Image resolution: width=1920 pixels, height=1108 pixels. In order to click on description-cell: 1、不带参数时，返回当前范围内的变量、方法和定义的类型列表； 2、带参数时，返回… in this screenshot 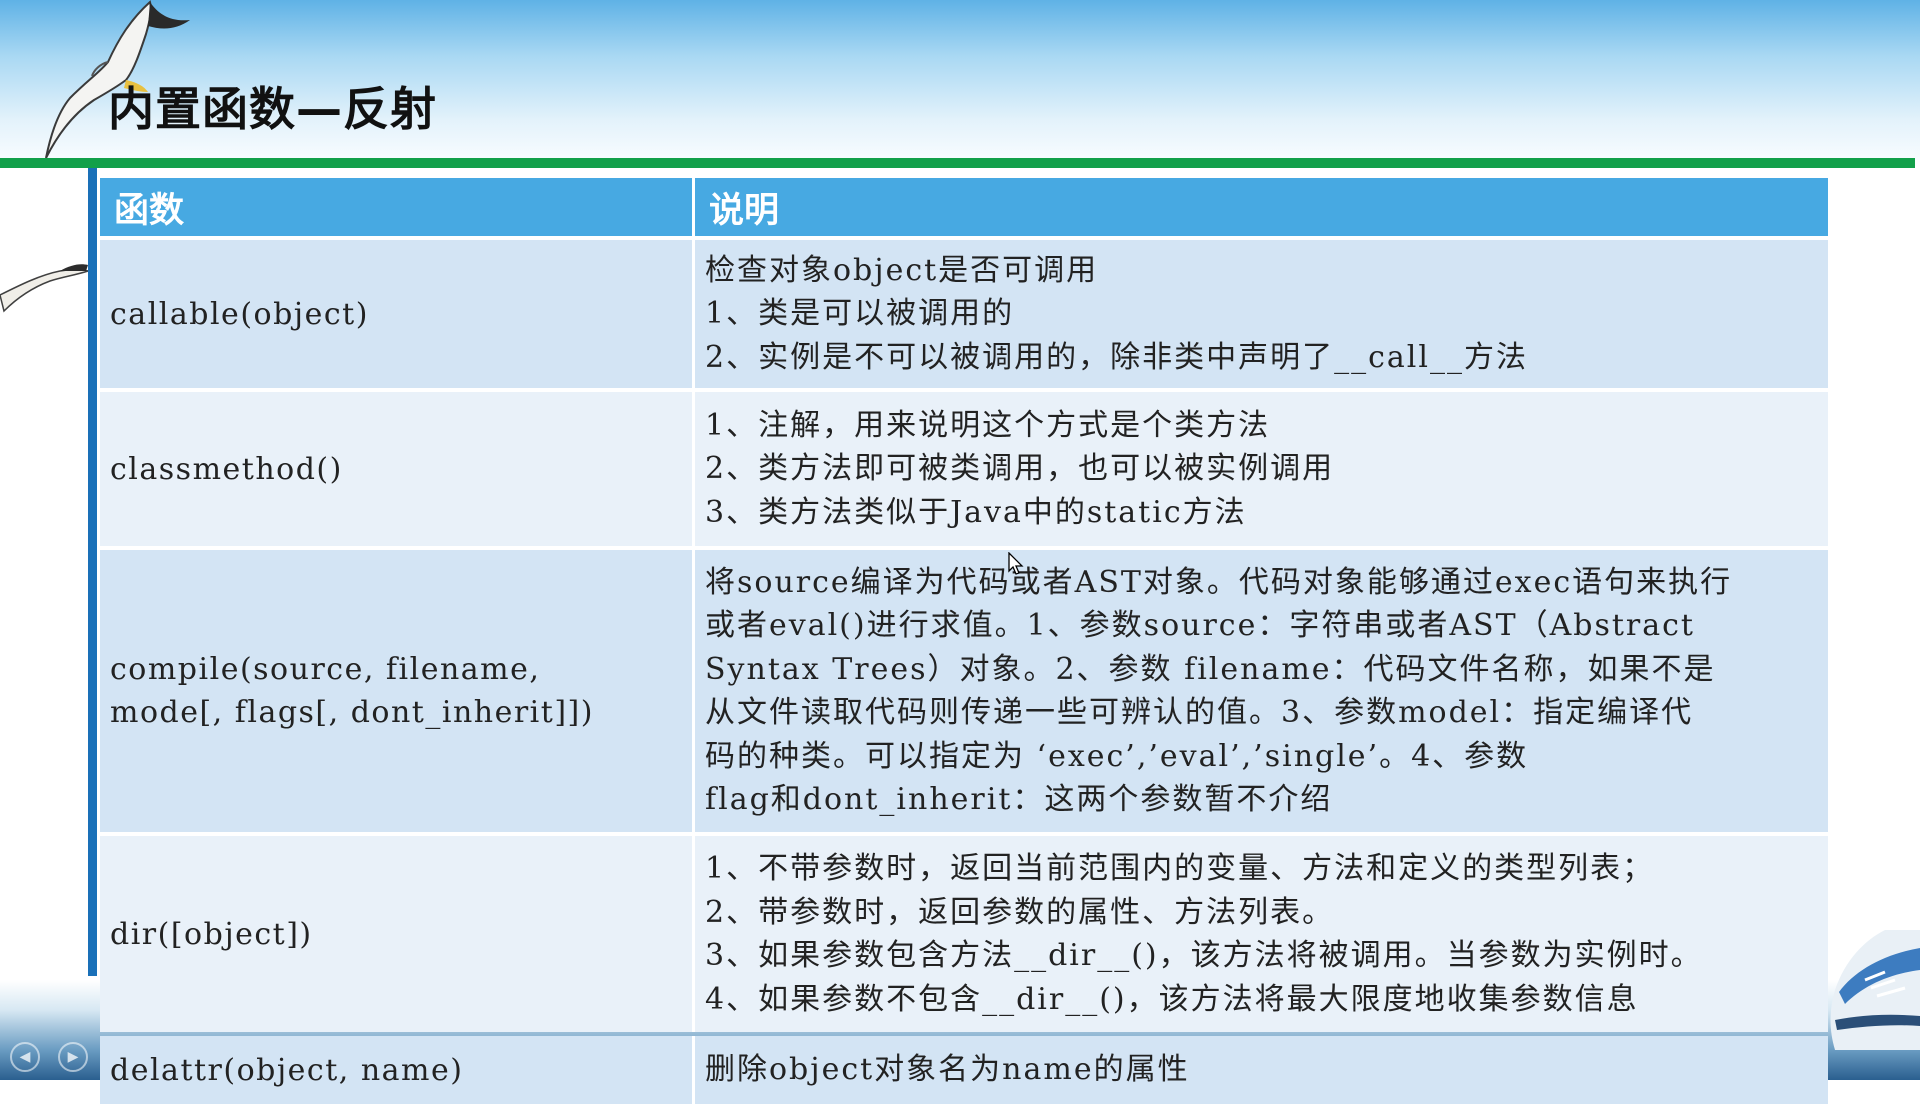, I will do `click(1261, 934)`.